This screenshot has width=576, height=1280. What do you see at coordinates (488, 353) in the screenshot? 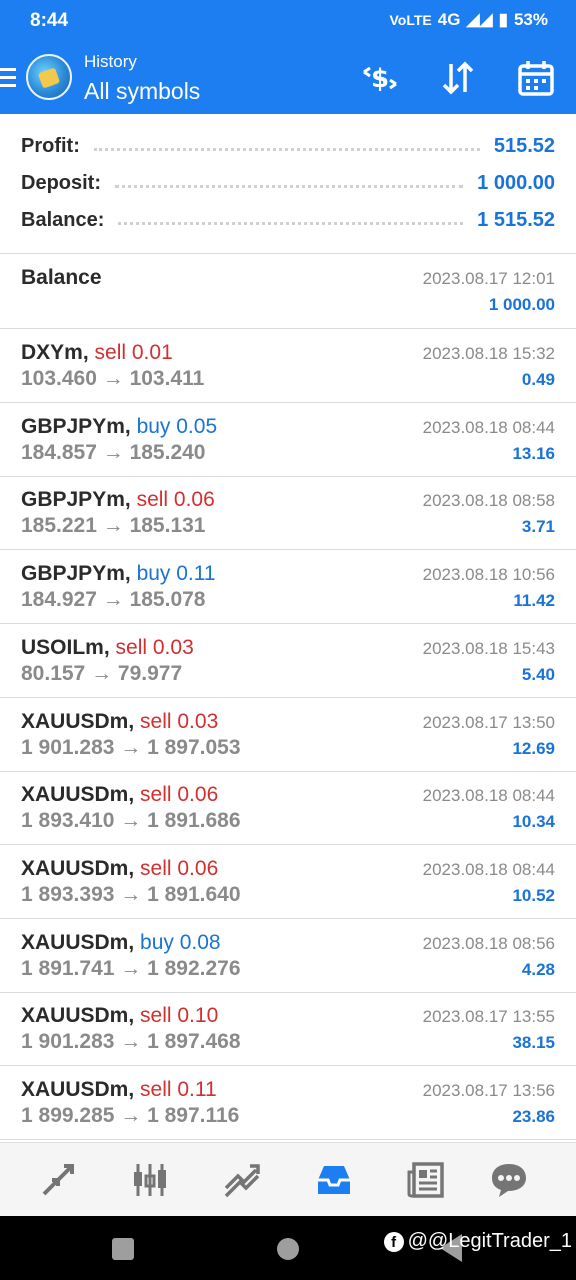
I see `deal-time: 2023.08.18 15:32` at bounding box center [488, 353].